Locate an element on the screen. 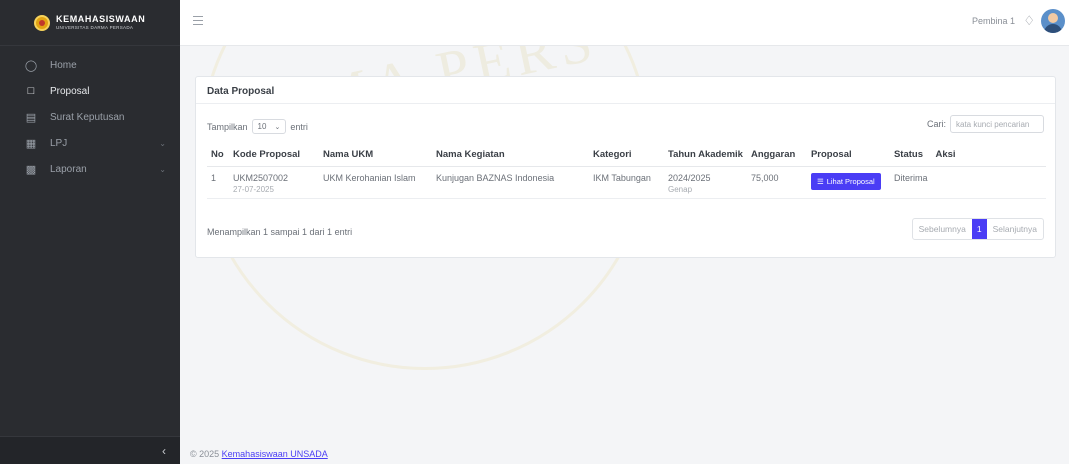  header-no: No is located at coordinates (218, 155).